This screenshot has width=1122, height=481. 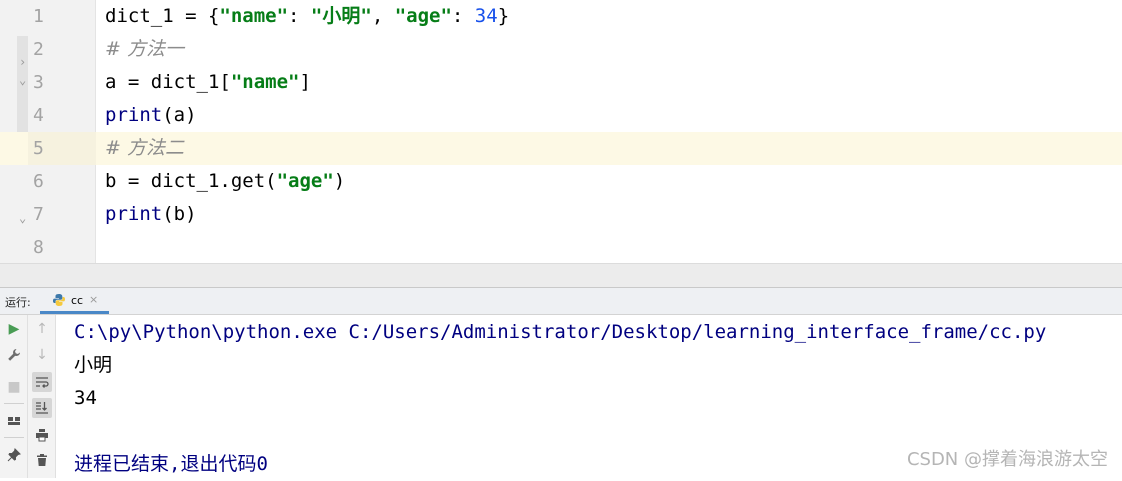 What do you see at coordinates (42, 408) in the screenshot?
I see `scroll-to-end-icon` at bounding box center [42, 408].